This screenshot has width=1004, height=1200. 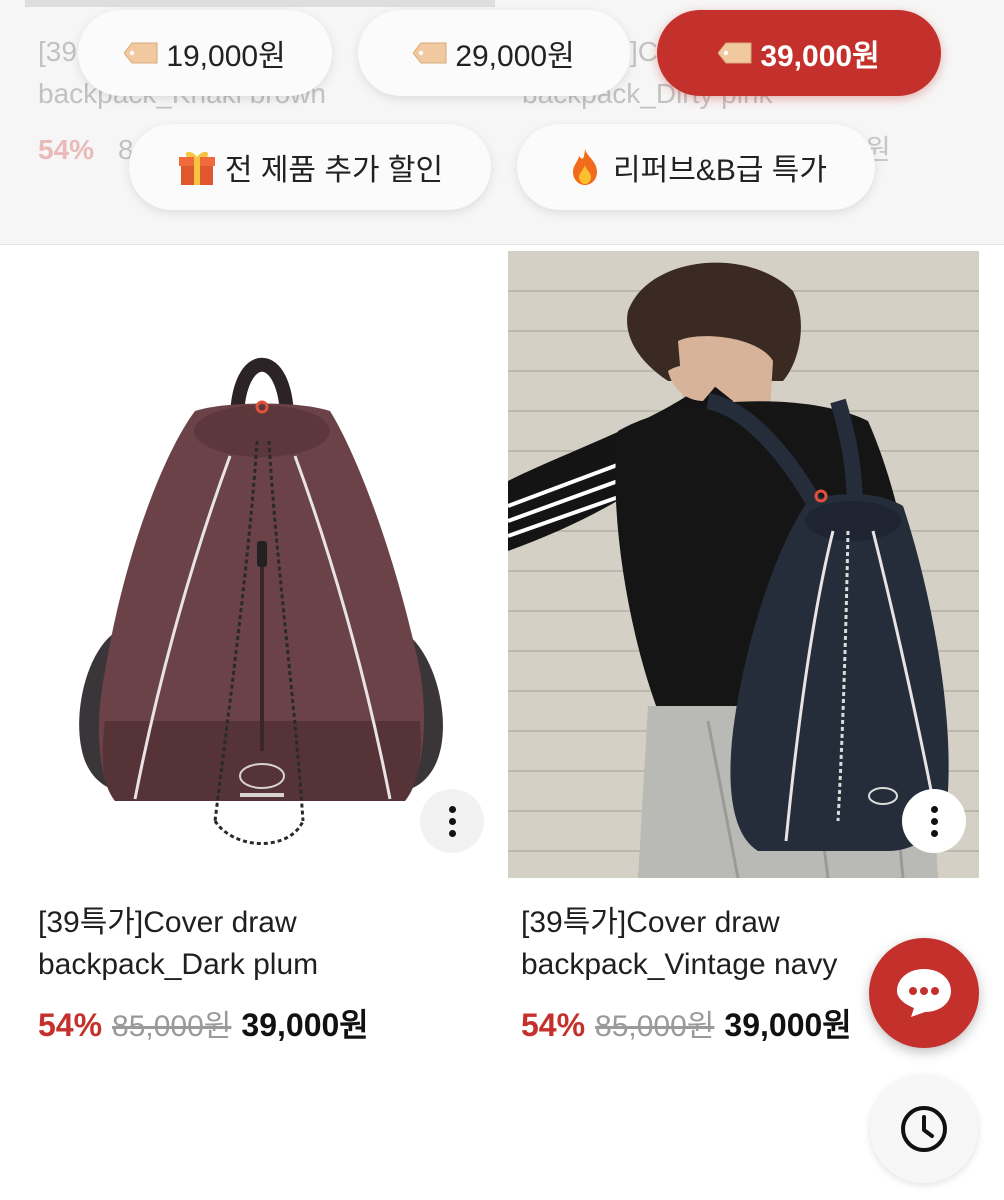 I want to click on product-title: [39특가]Cover draw backpack_Dark plum, so click(x=258, y=944).